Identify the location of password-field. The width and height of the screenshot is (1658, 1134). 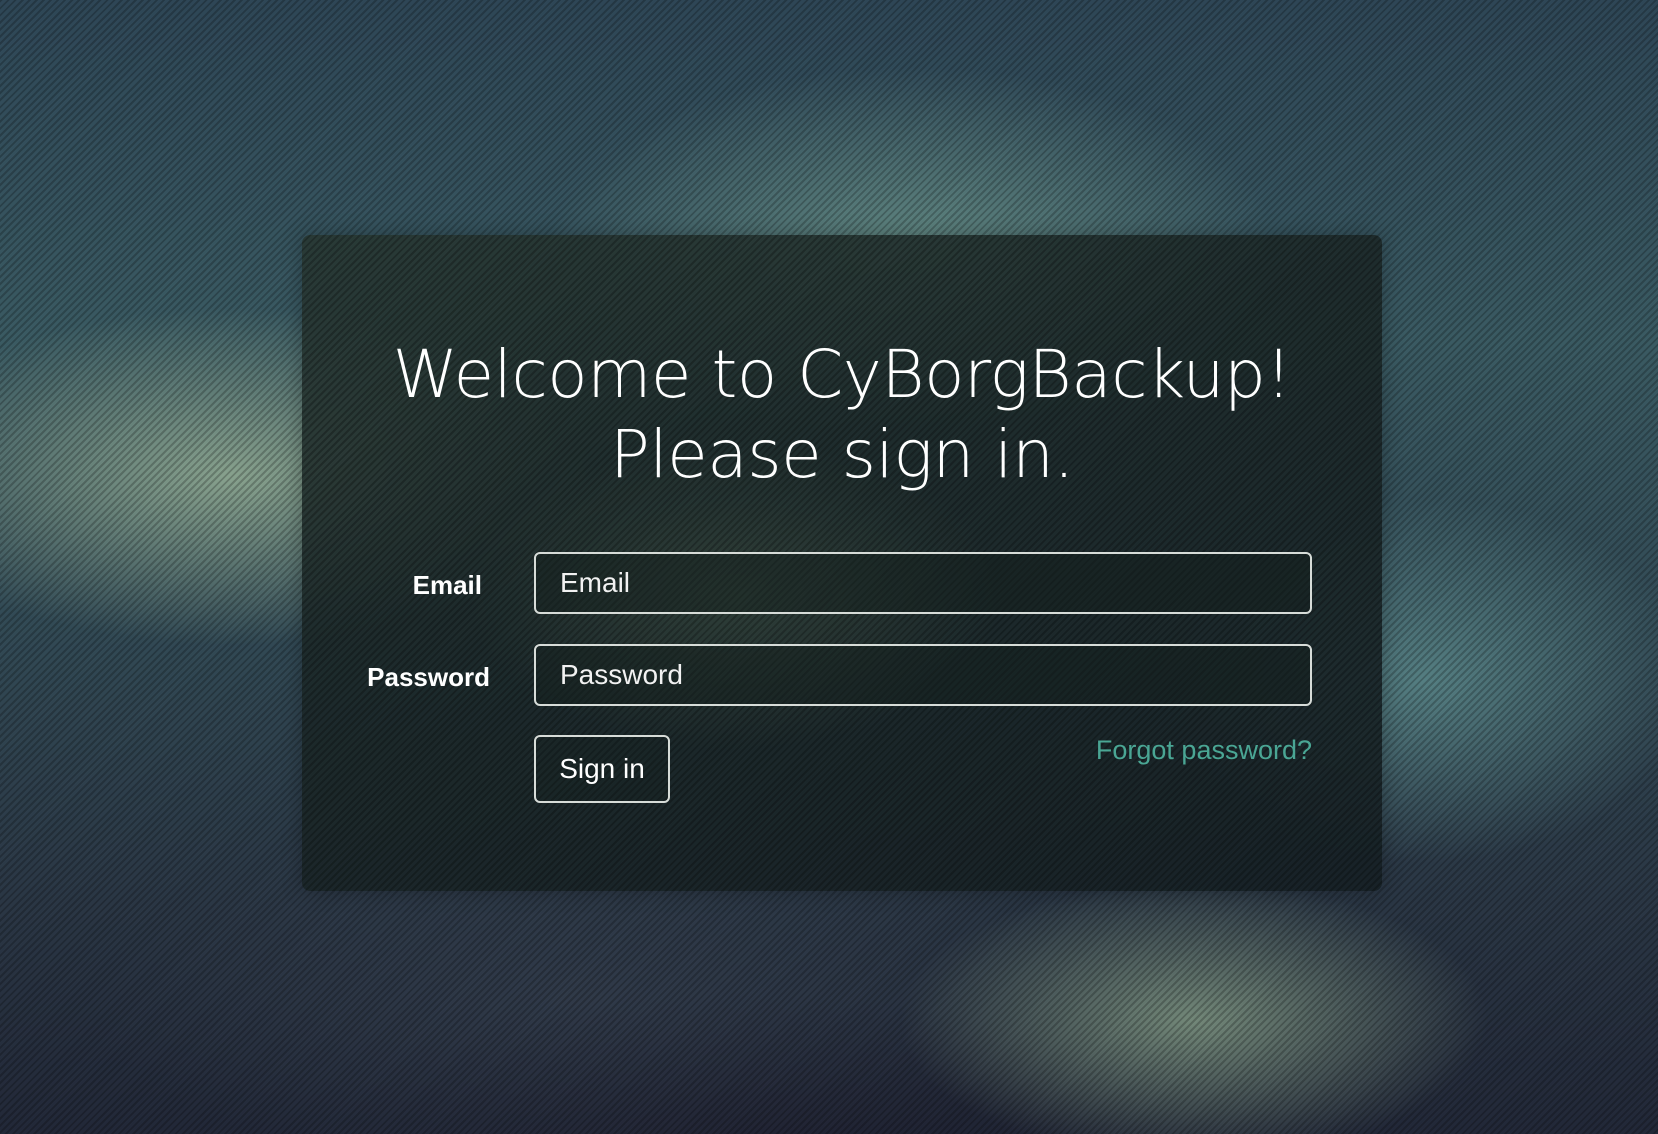
(923, 675).